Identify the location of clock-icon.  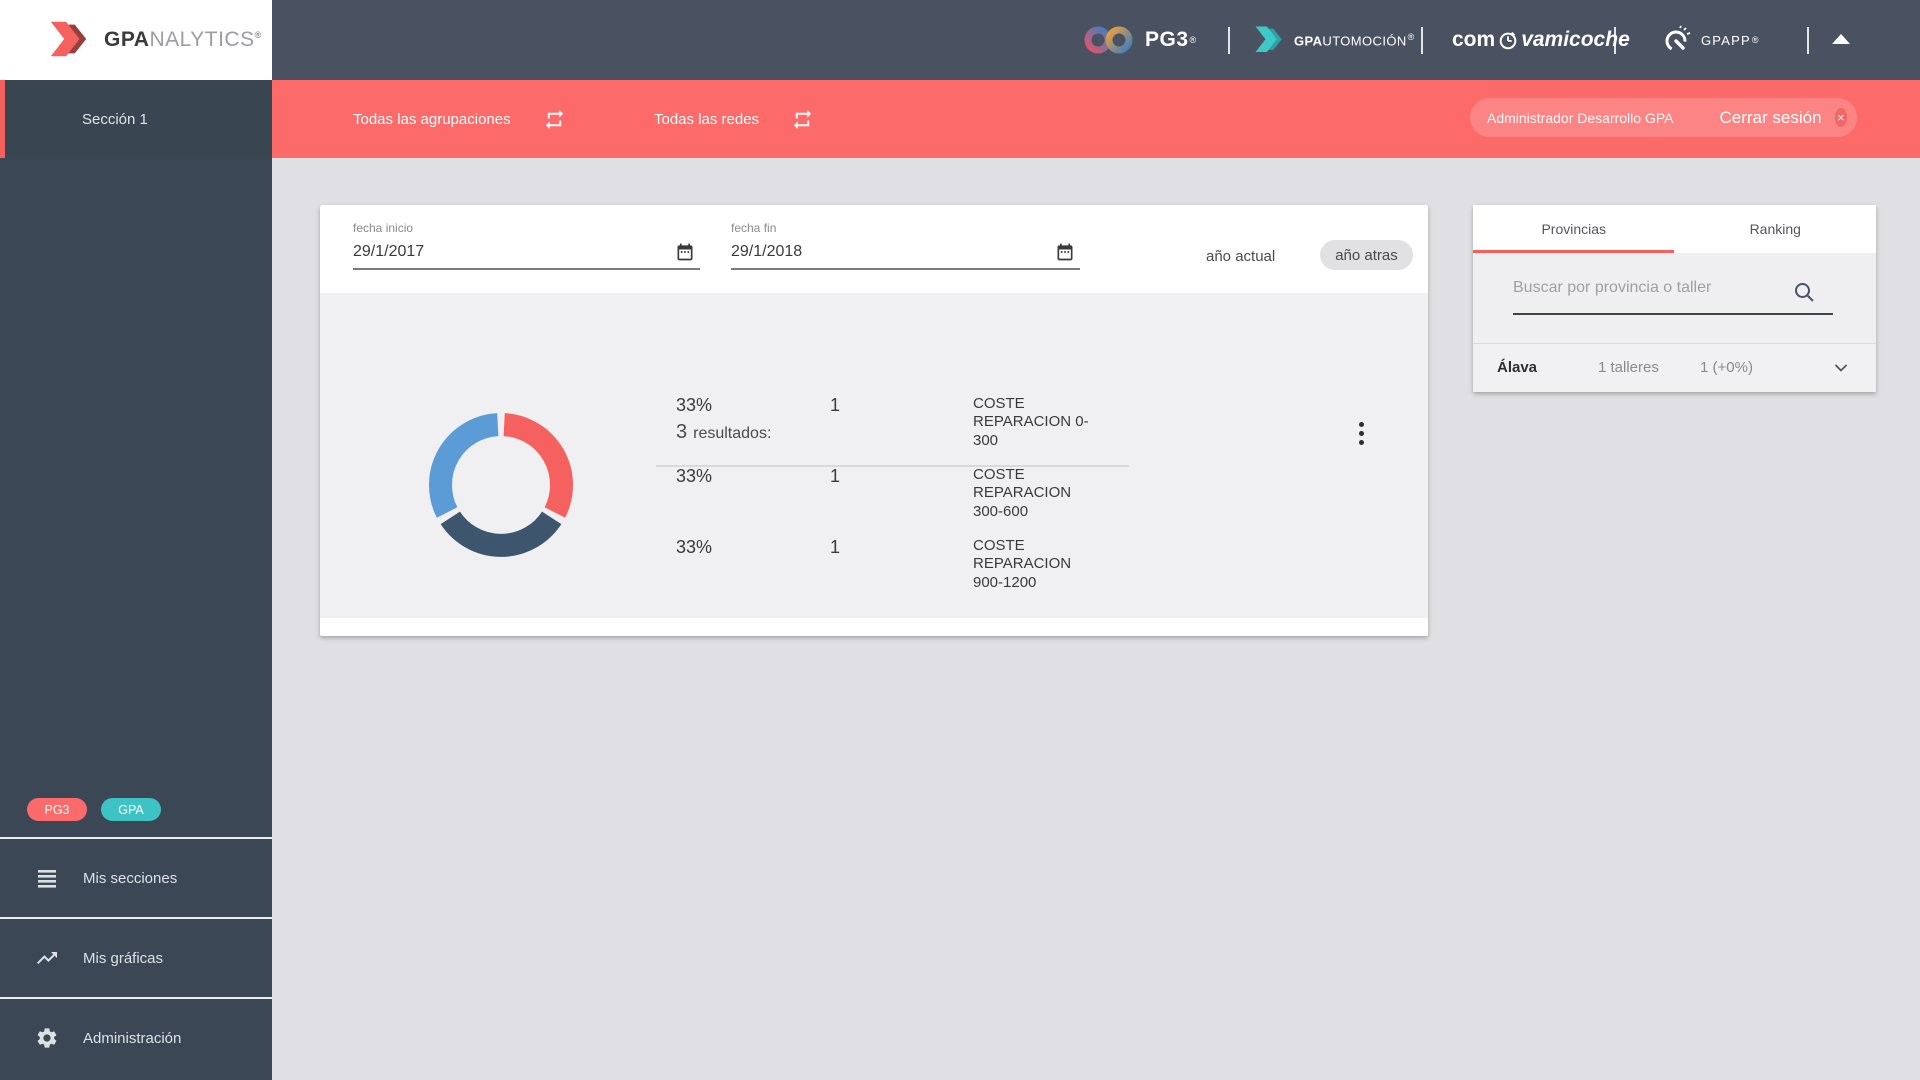
(1508, 40).